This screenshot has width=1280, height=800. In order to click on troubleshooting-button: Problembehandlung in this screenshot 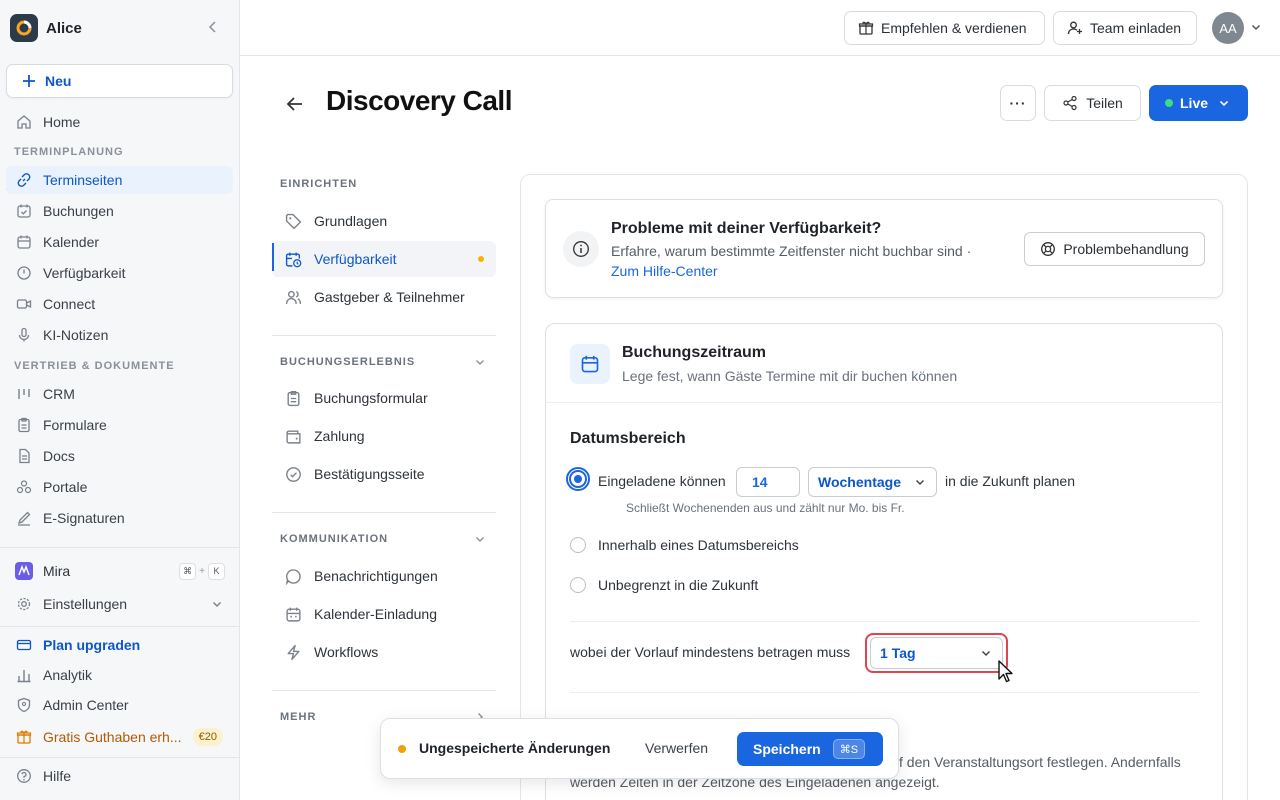, I will do `click(1114, 249)`.